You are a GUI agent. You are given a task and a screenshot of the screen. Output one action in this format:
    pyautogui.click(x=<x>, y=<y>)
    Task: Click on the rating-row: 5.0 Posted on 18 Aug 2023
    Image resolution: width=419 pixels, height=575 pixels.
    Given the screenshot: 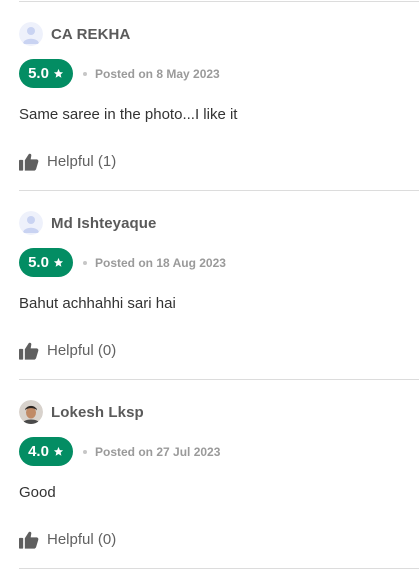 What is the action you would take?
    pyautogui.click(x=122, y=262)
    